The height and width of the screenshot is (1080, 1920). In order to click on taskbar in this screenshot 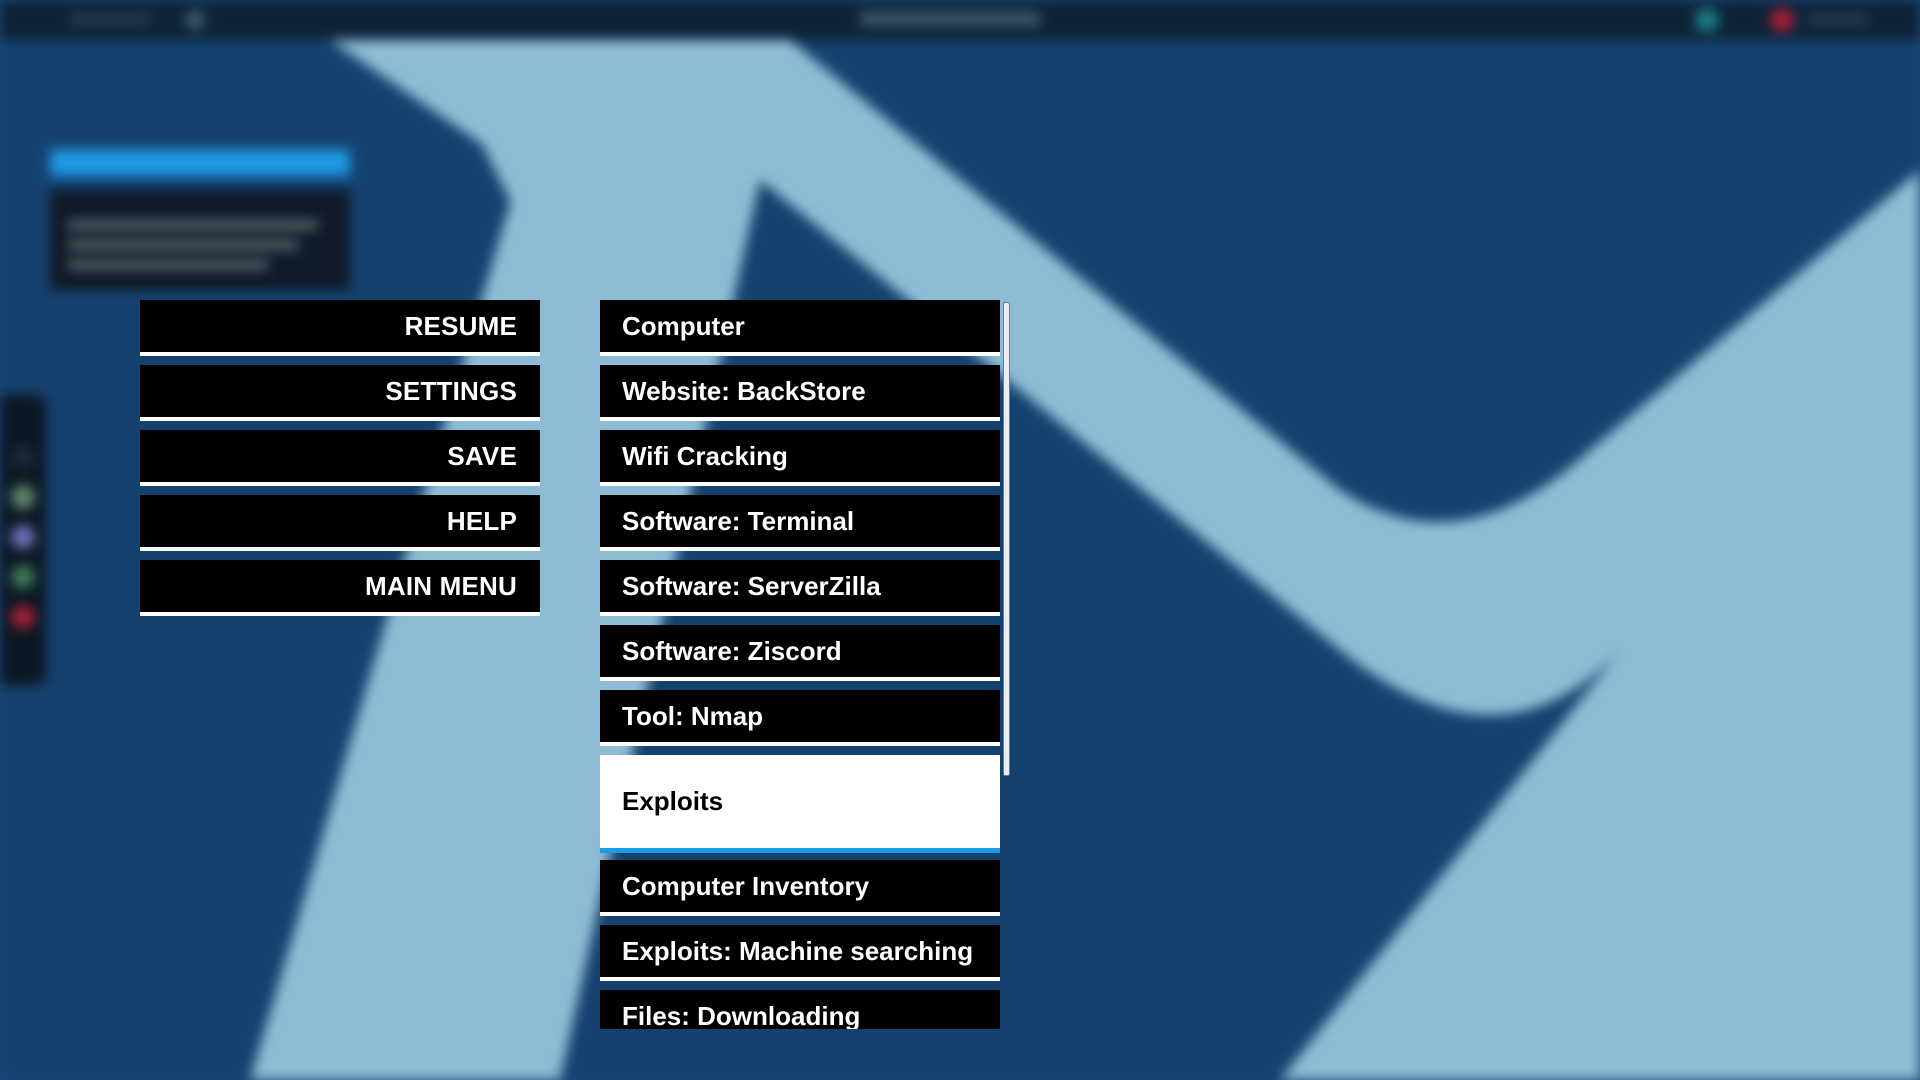, I will do `click(960, 20)`.